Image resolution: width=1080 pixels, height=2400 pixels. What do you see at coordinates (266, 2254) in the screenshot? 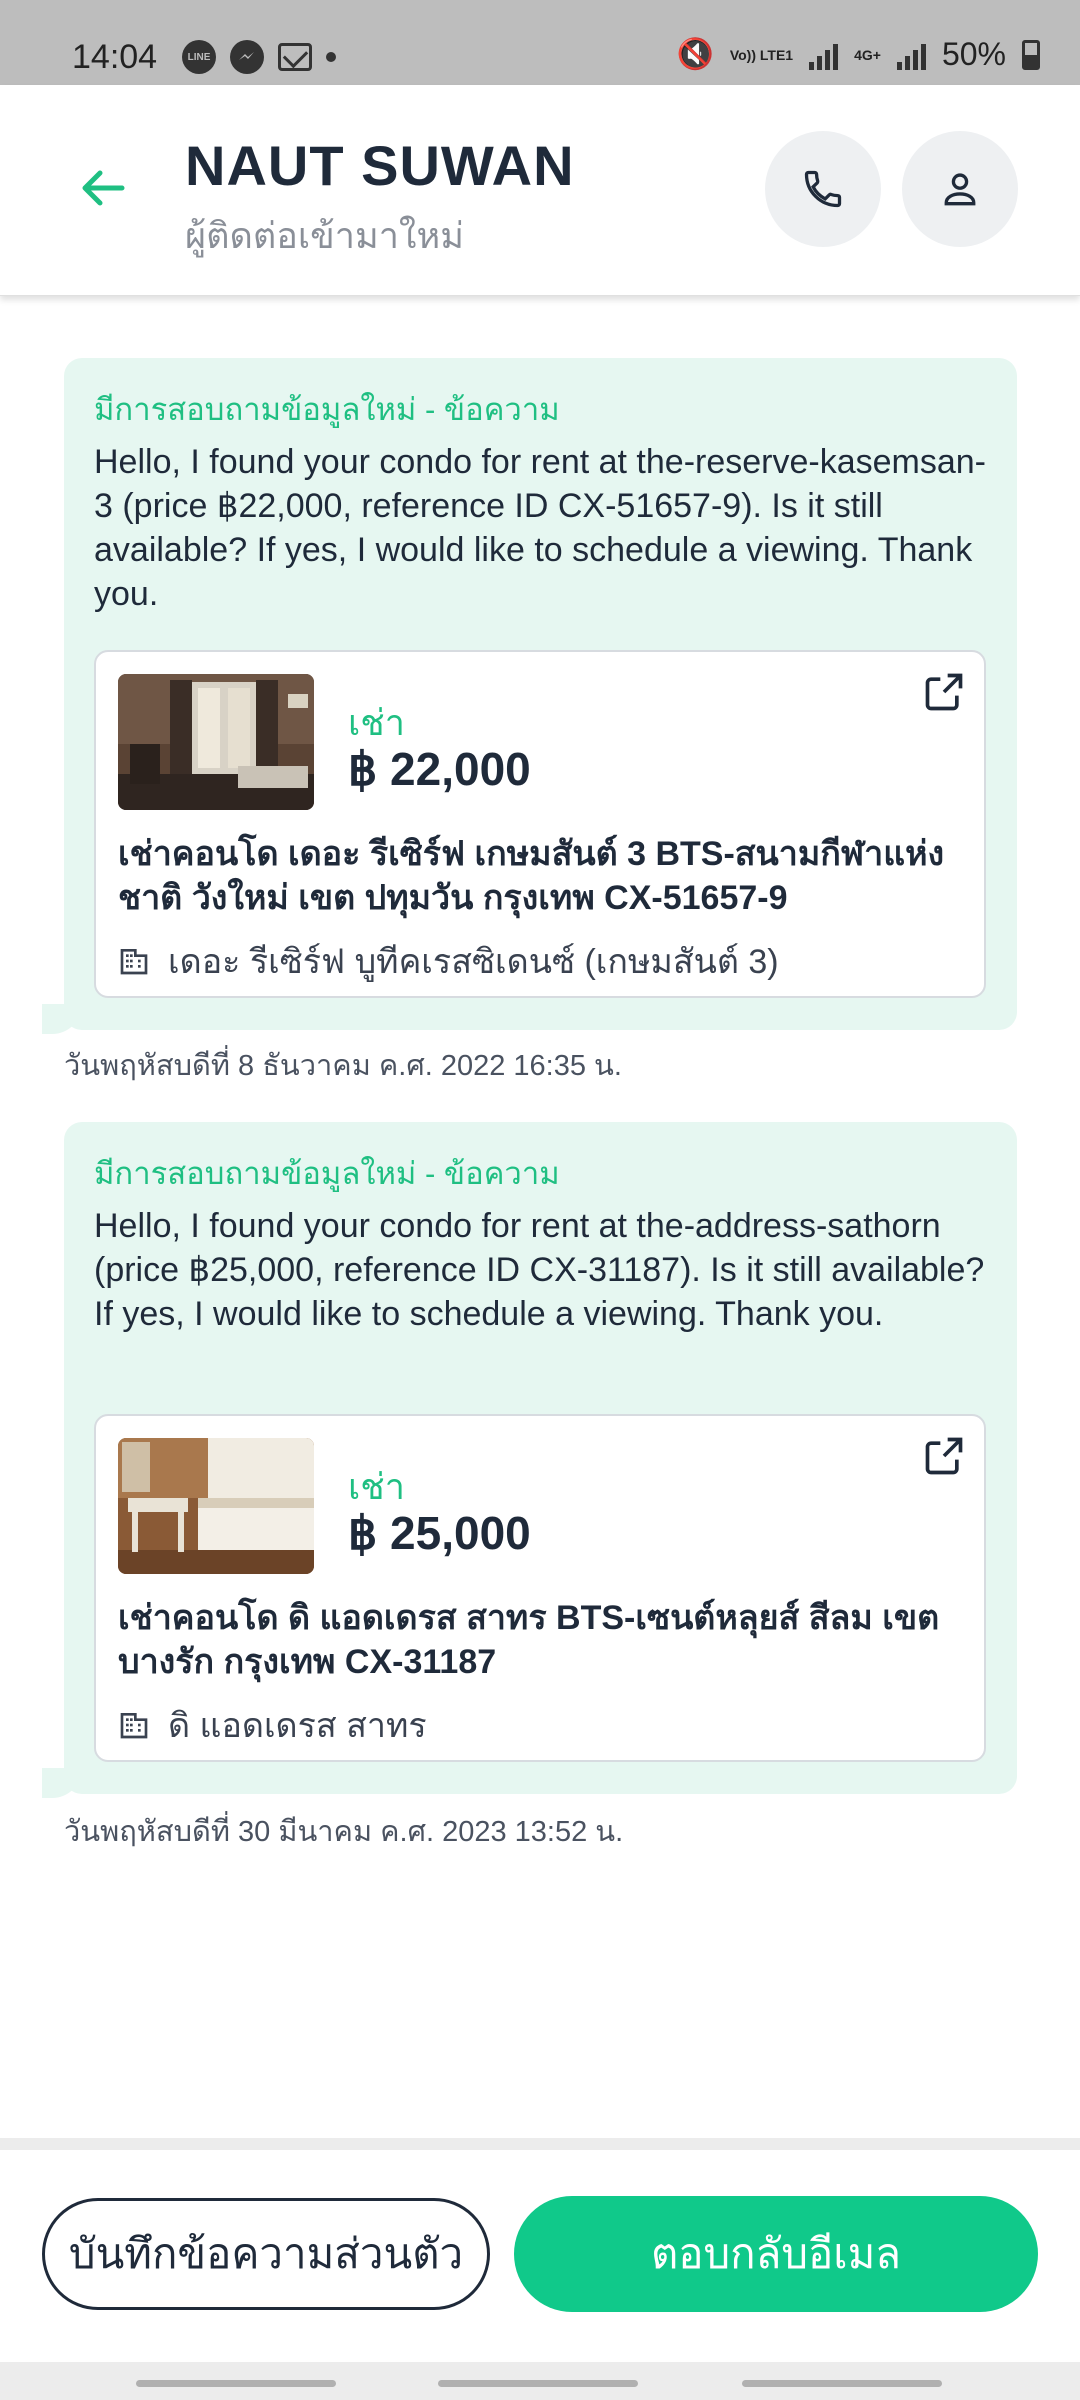
I see `private-note-button: บันทึกข้อความส่วนตัว` at bounding box center [266, 2254].